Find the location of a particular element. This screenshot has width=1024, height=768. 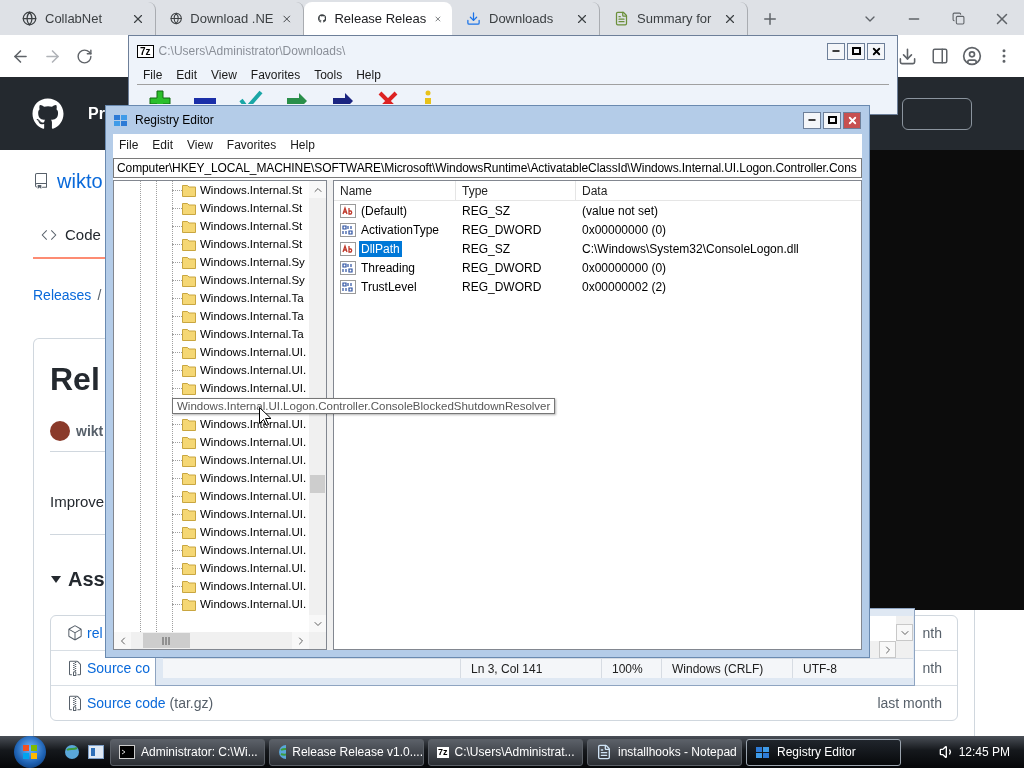

repo-link: wikto is located at coordinates (80, 181).